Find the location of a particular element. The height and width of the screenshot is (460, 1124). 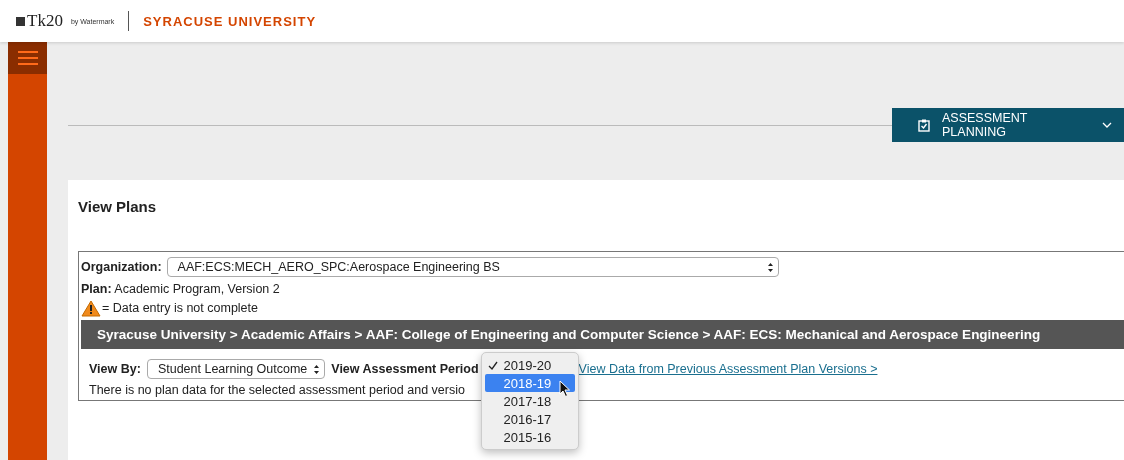

period-option: 2015-16 is located at coordinates (529, 437).